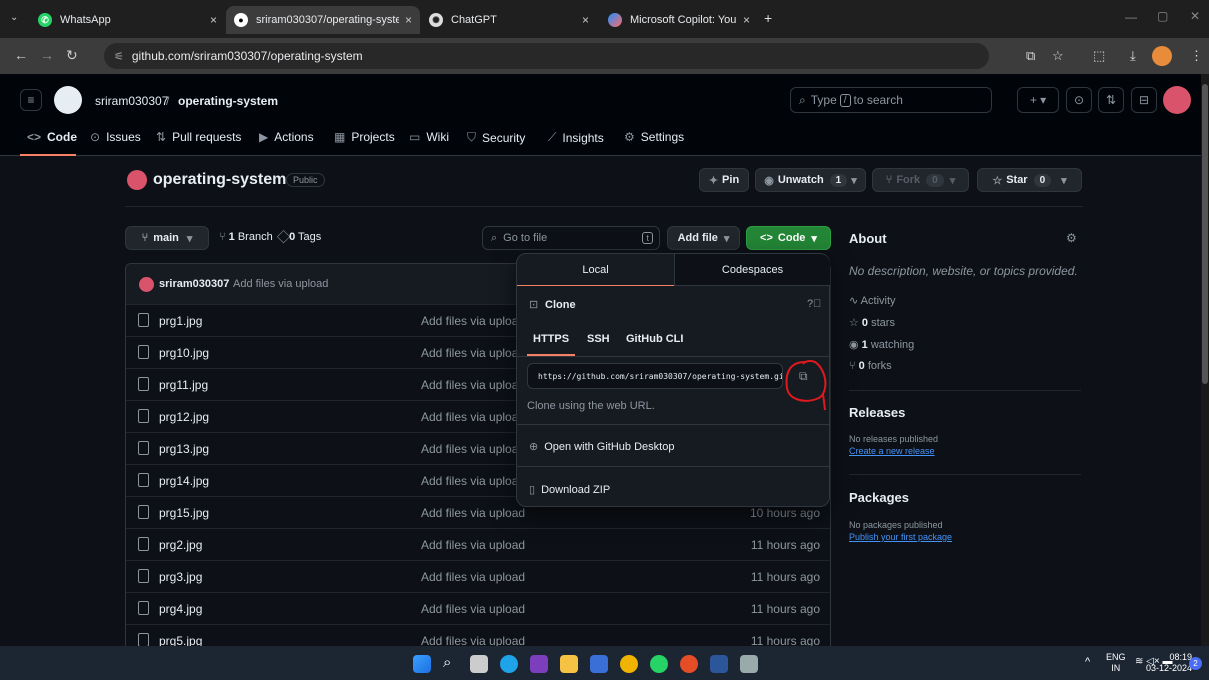 The image size is (1209, 680). I want to click on tab-code: <> Code, so click(52, 137).